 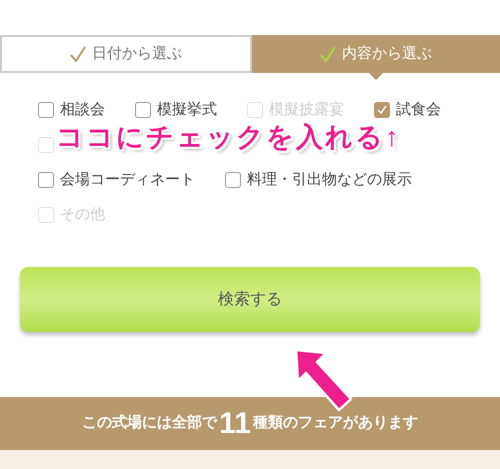 I want to click on checkbox-label: 試食会, so click(x=418, y=110).